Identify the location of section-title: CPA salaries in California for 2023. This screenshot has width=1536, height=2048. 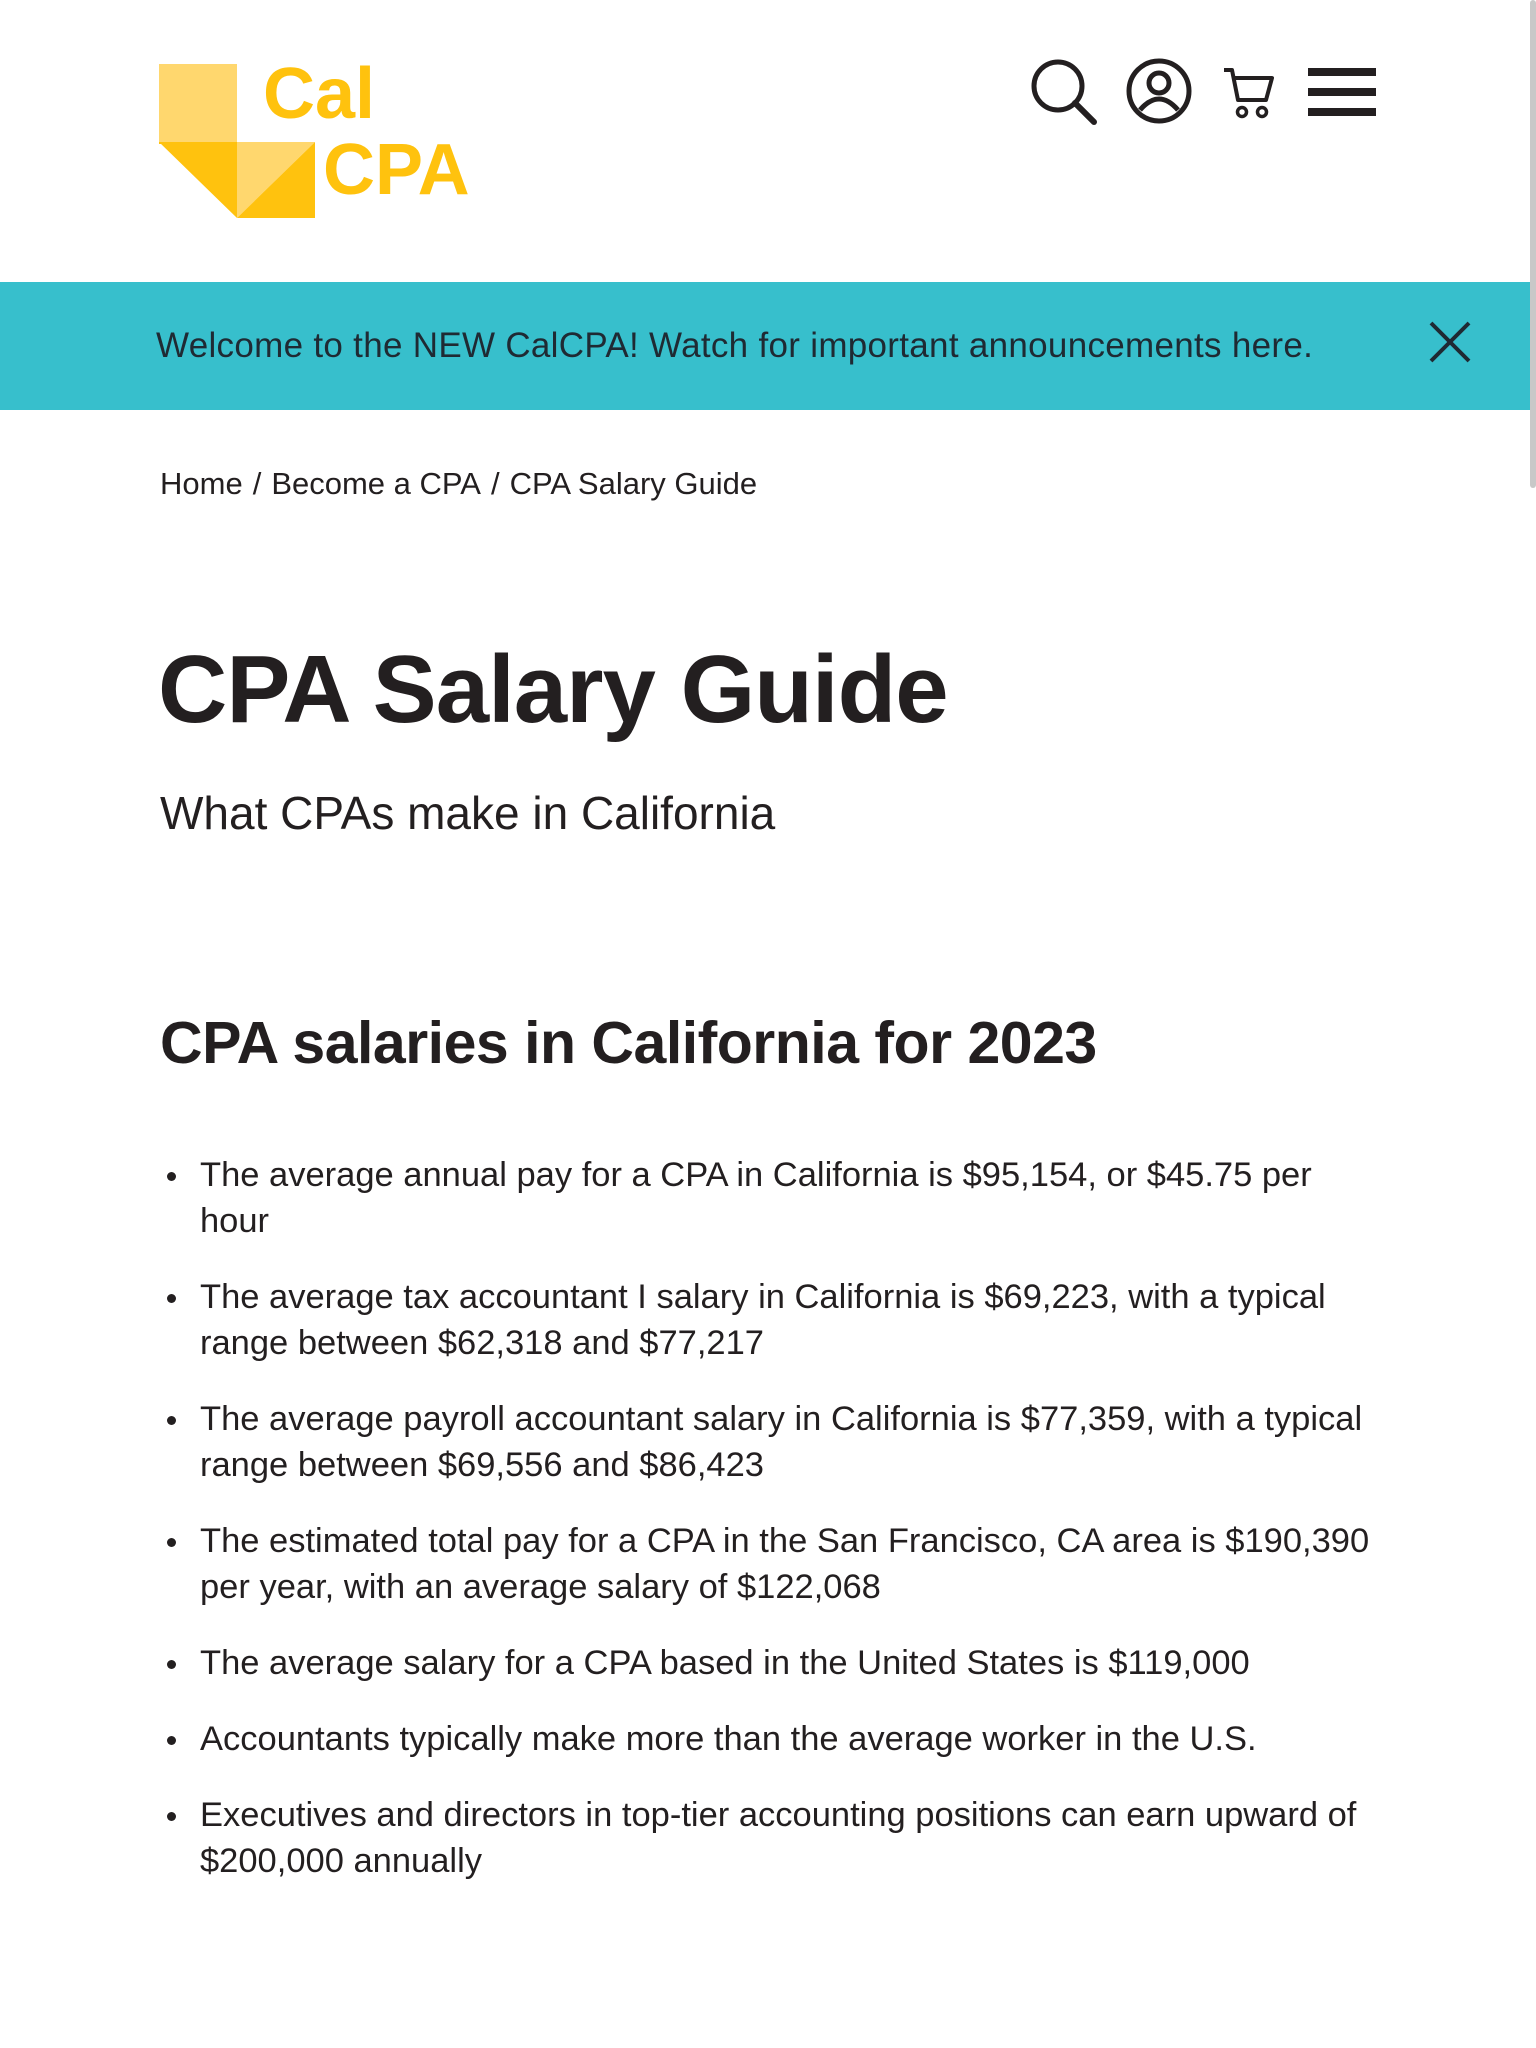
(628, 1043).